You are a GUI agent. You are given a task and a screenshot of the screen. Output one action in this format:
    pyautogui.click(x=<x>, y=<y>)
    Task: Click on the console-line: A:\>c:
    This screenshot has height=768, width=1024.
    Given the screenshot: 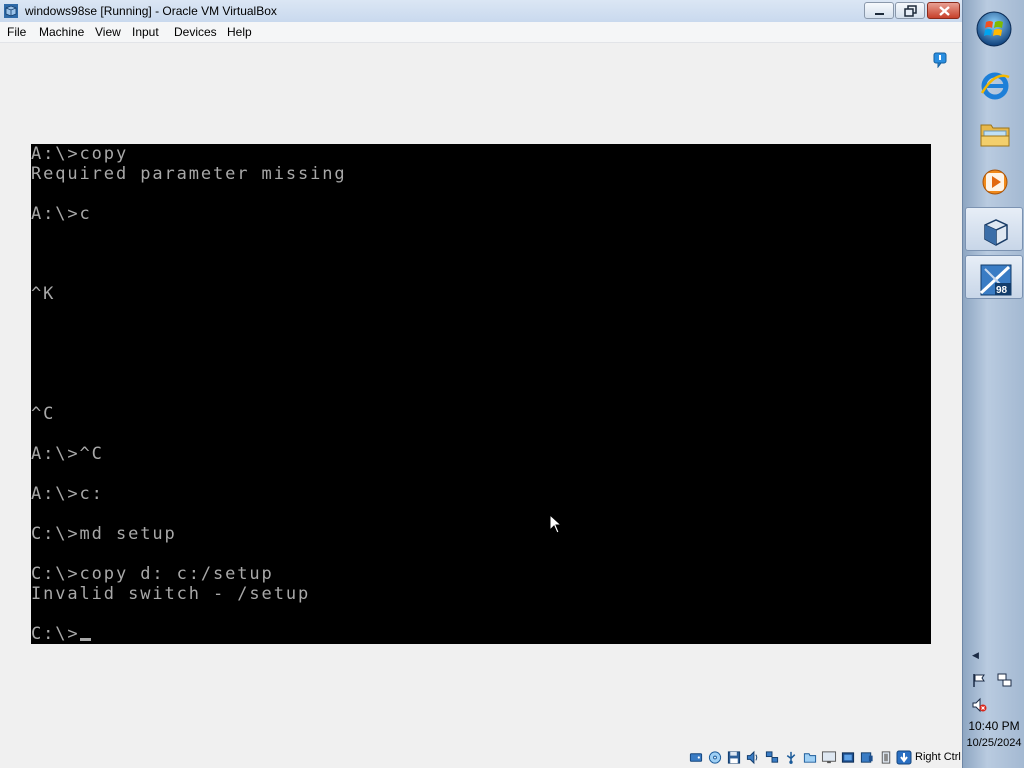 What is the action you would take?
    pyautogui.click(x=67, y=494)
    